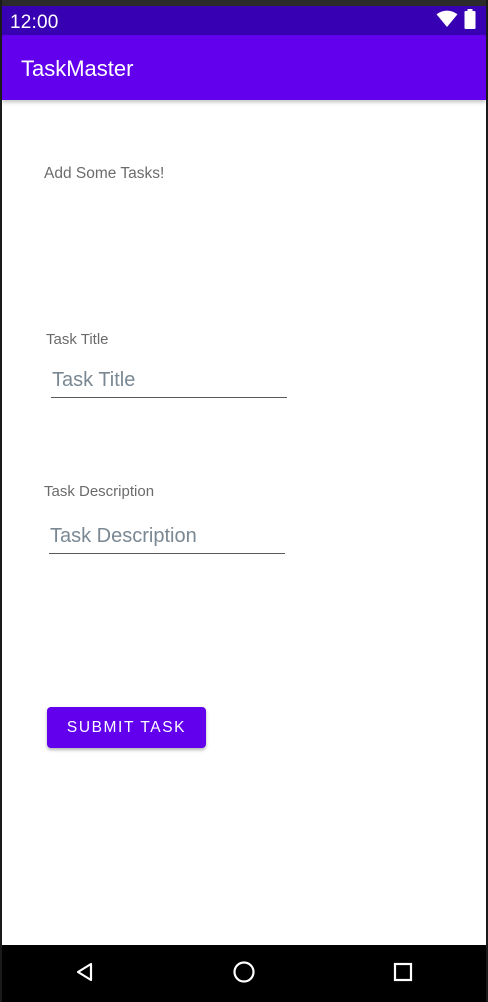 The image size is (488, 1002). Describe the element at coordinates (126, 727) in the screenshot. I see `submit-task-button: SUBMIT TASK` at that location.